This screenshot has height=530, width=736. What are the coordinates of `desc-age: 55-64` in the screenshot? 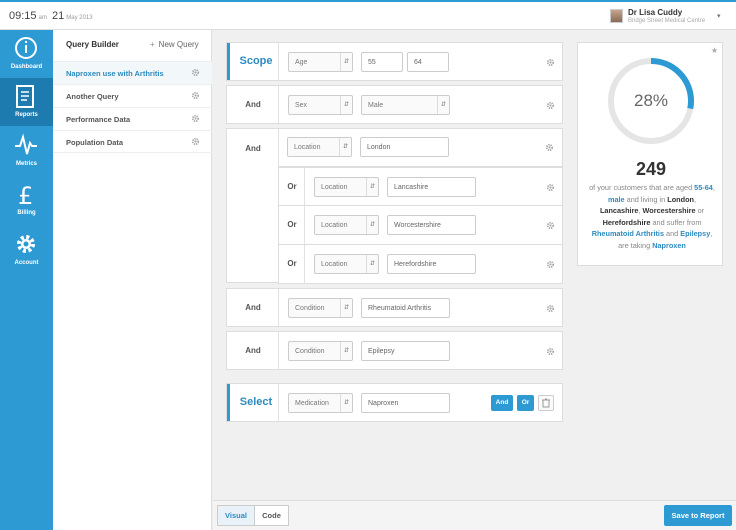 It's located at (703, 187).